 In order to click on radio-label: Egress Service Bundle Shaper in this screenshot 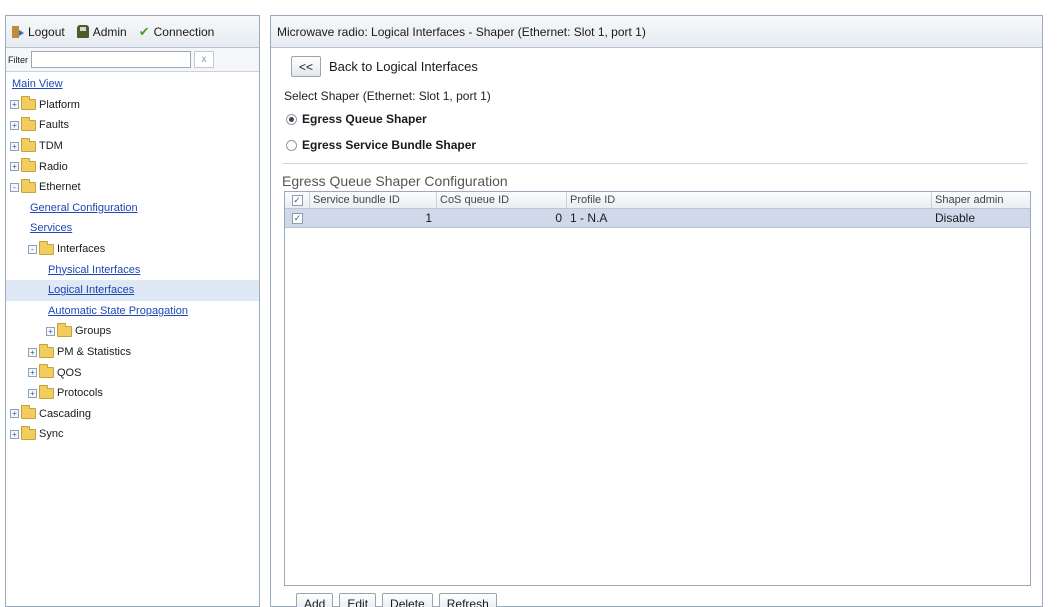, I will do `click(389, 145)`.